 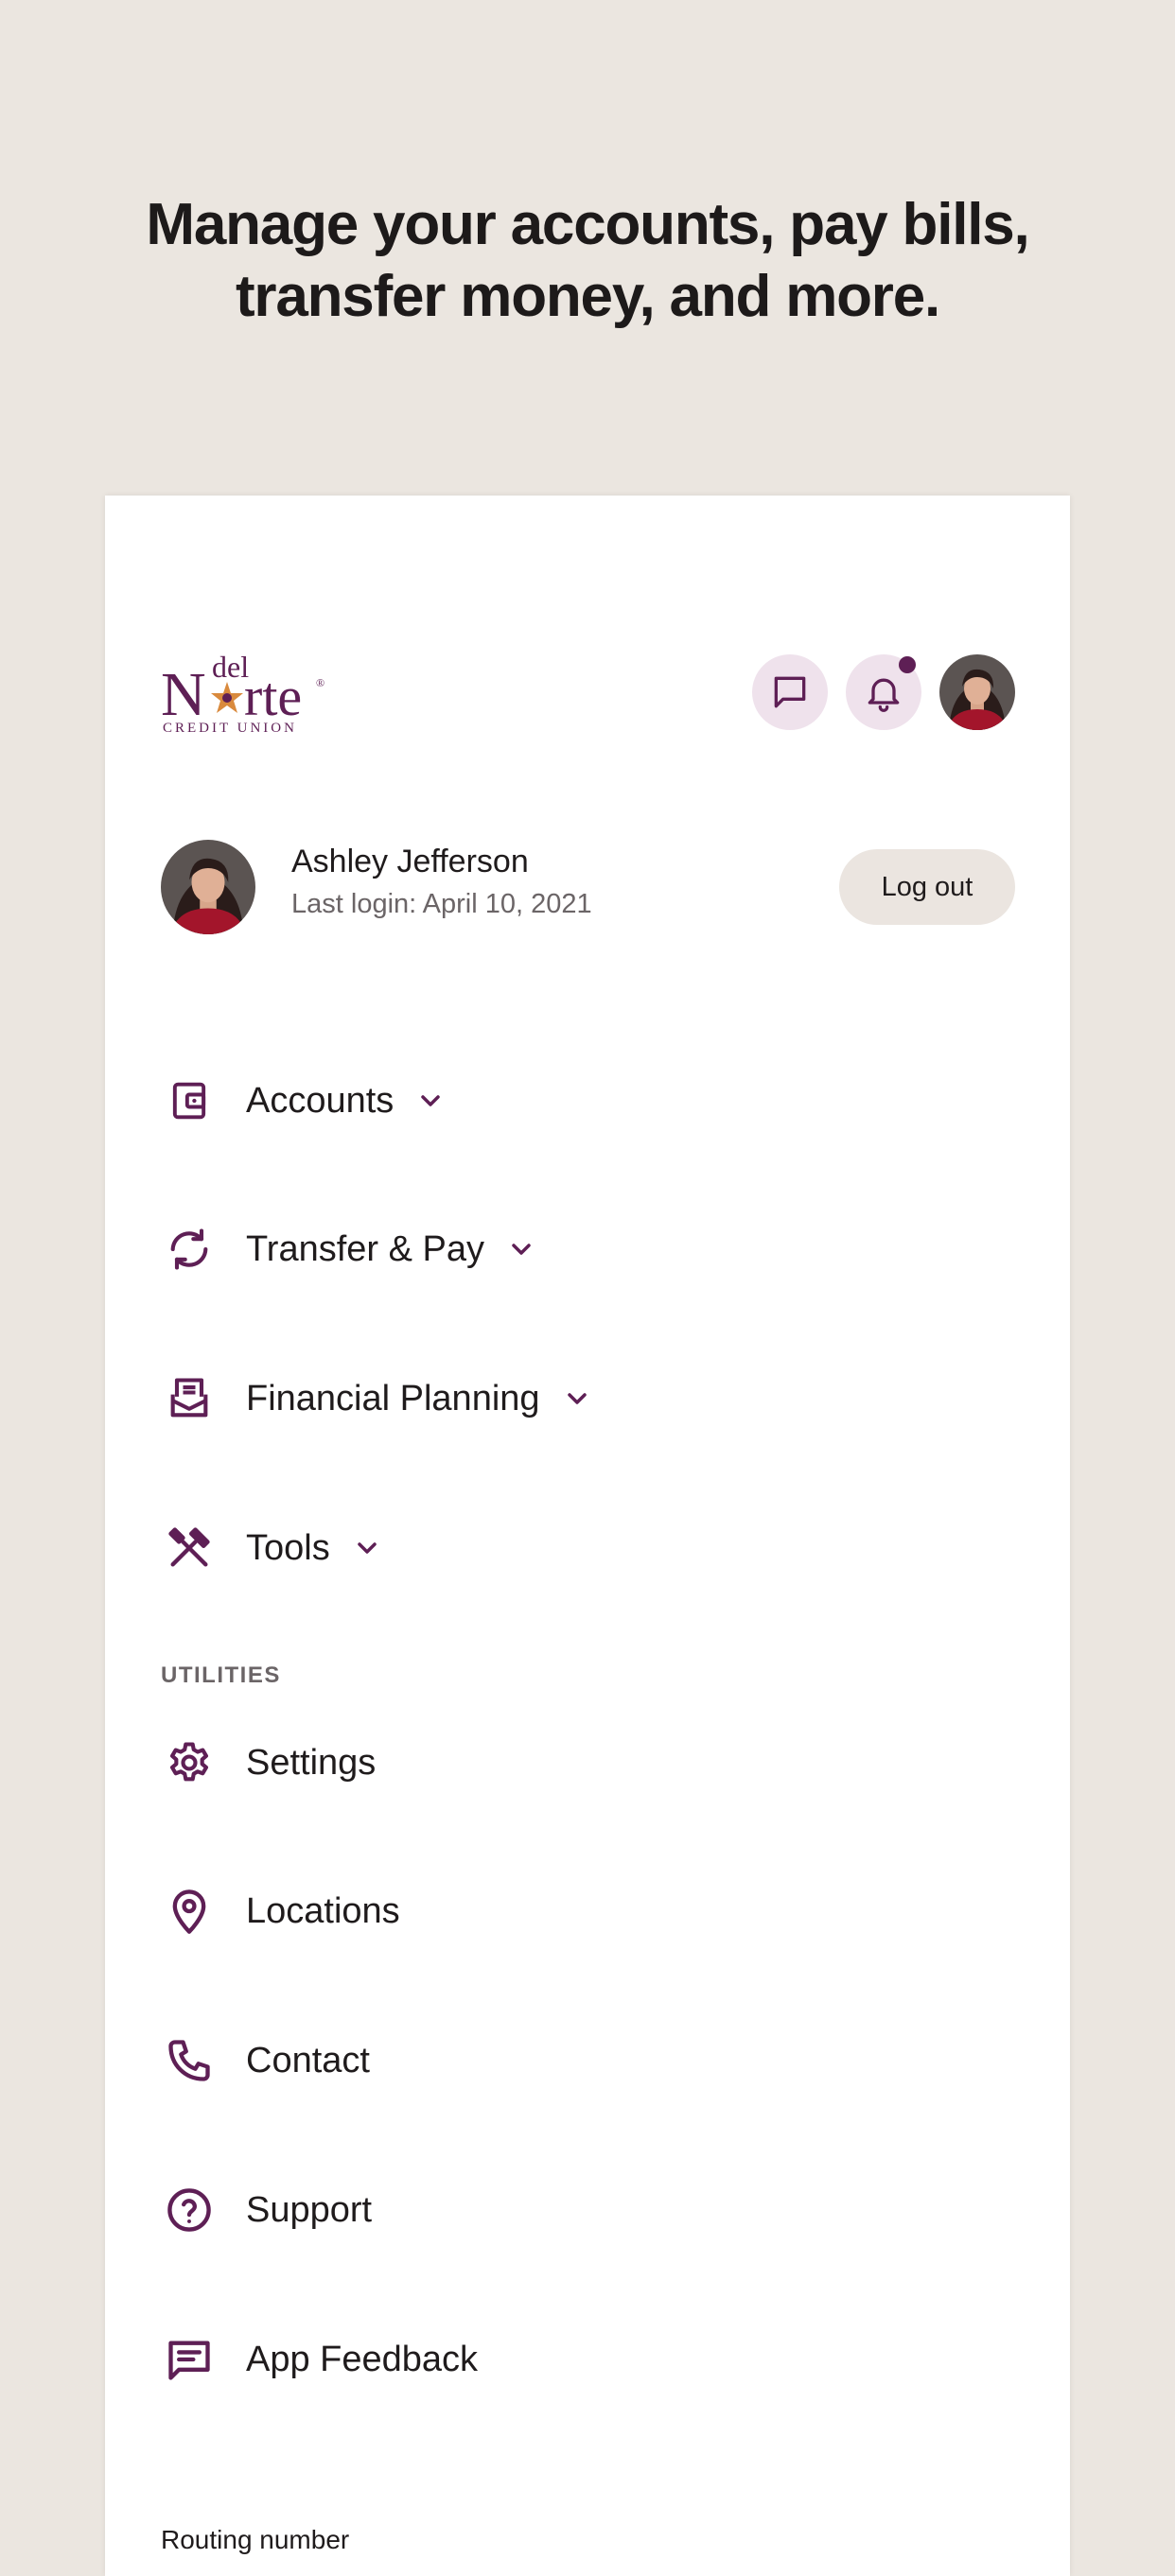 What do you see at coordinates (189, 1911) in the screenshot?
I see `location-pin-icon` at bounding box center [189, 1911].